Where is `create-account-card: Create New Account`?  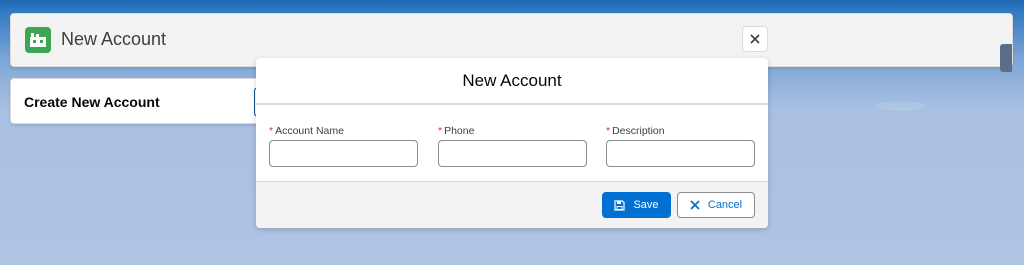
create-account-card: Create New Account is located at coordinates (136, 101).